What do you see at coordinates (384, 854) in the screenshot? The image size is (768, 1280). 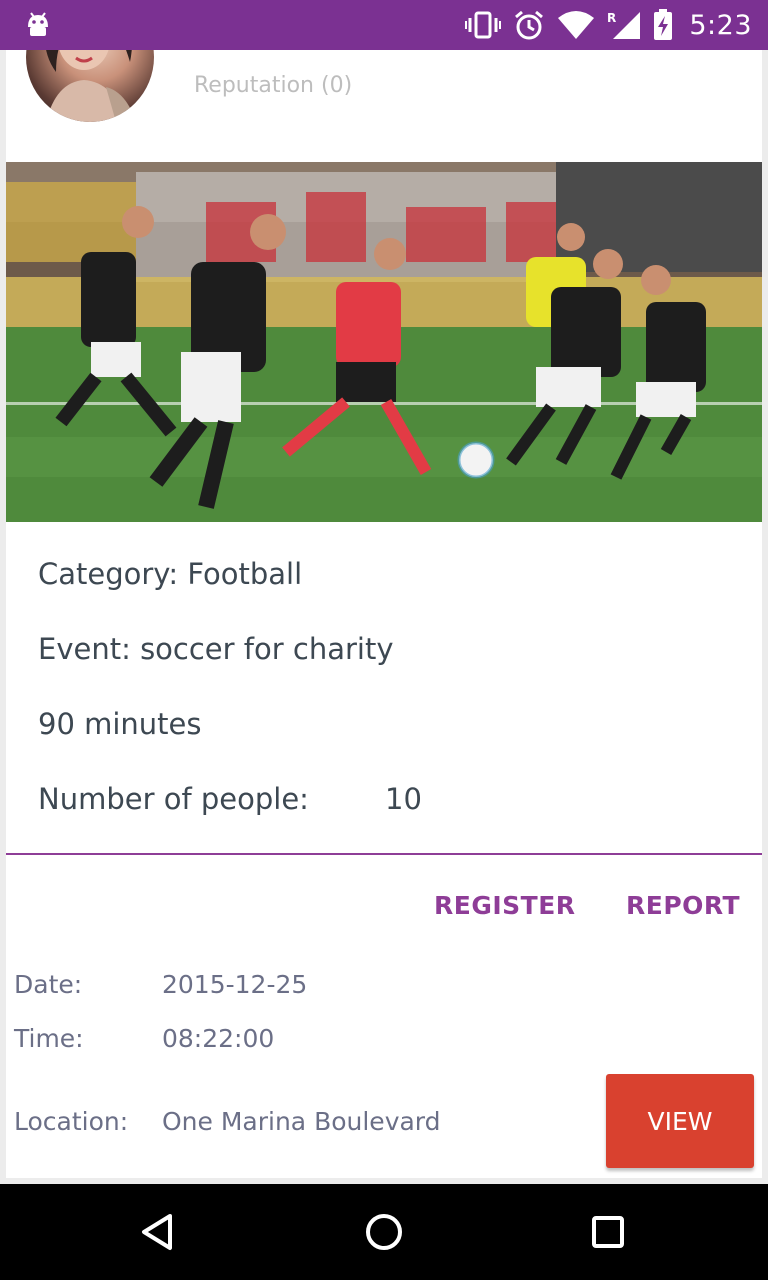 I see `divider` at bounding box center [384, 854].